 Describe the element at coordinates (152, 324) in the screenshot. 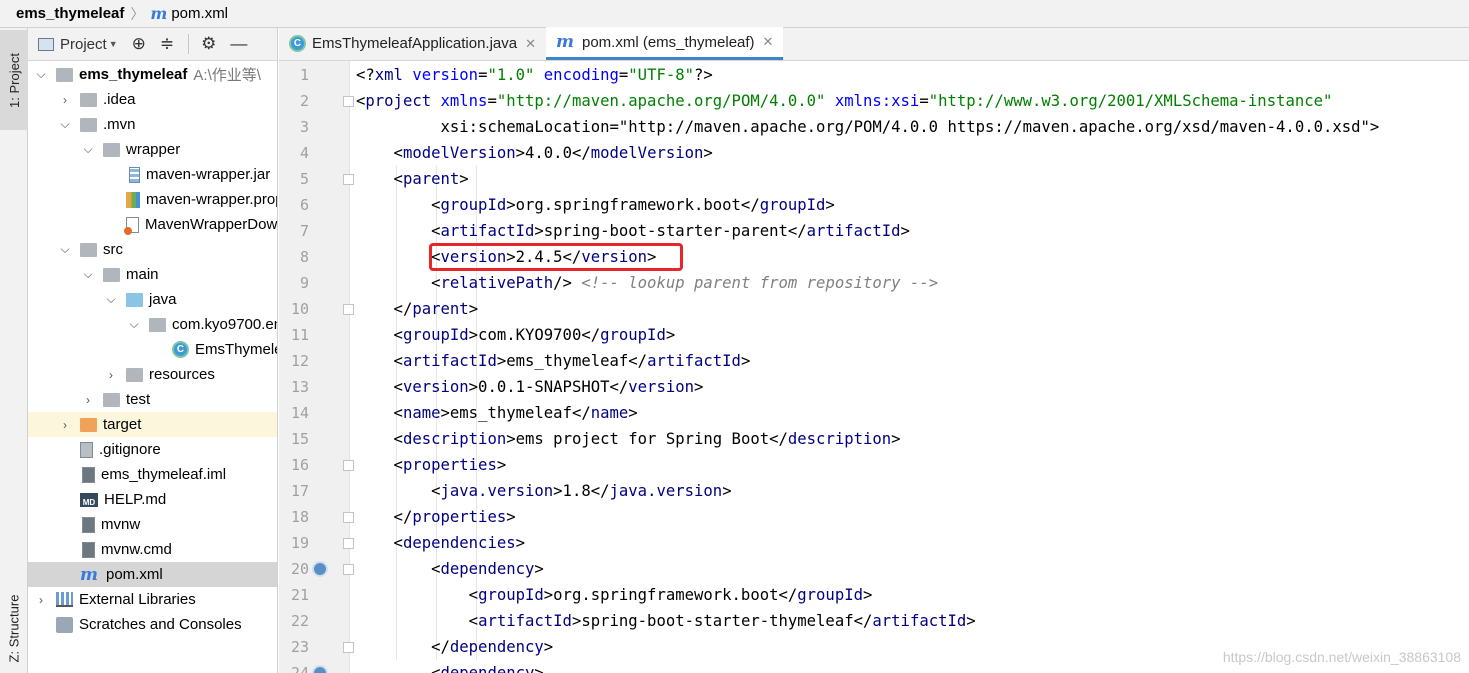

I see `tree-item-package: ⌵ com.kyo9700.ems_thymeleaf` at that location.